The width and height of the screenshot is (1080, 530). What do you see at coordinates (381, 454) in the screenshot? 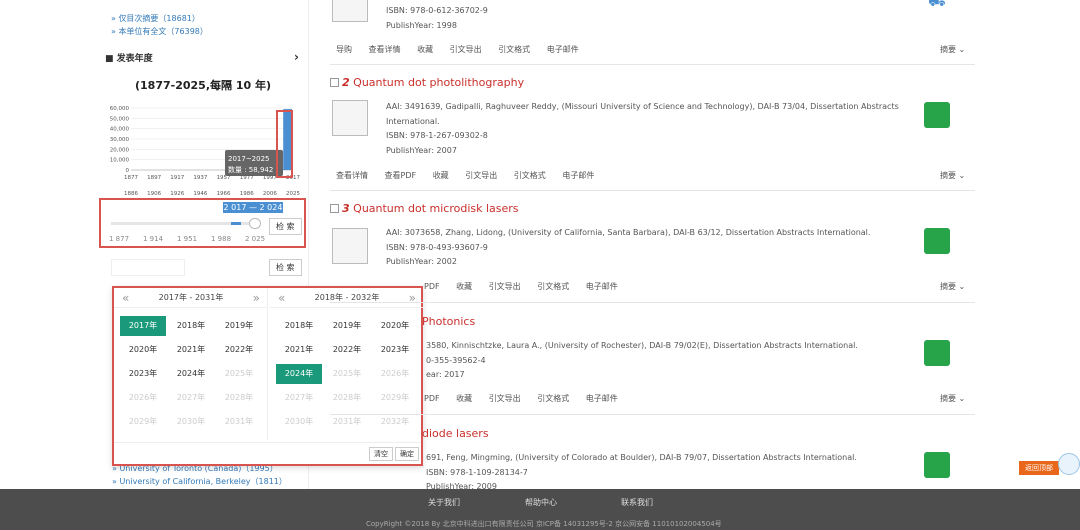
I see `clear-button: 清空` at bounding box center [381, 454].